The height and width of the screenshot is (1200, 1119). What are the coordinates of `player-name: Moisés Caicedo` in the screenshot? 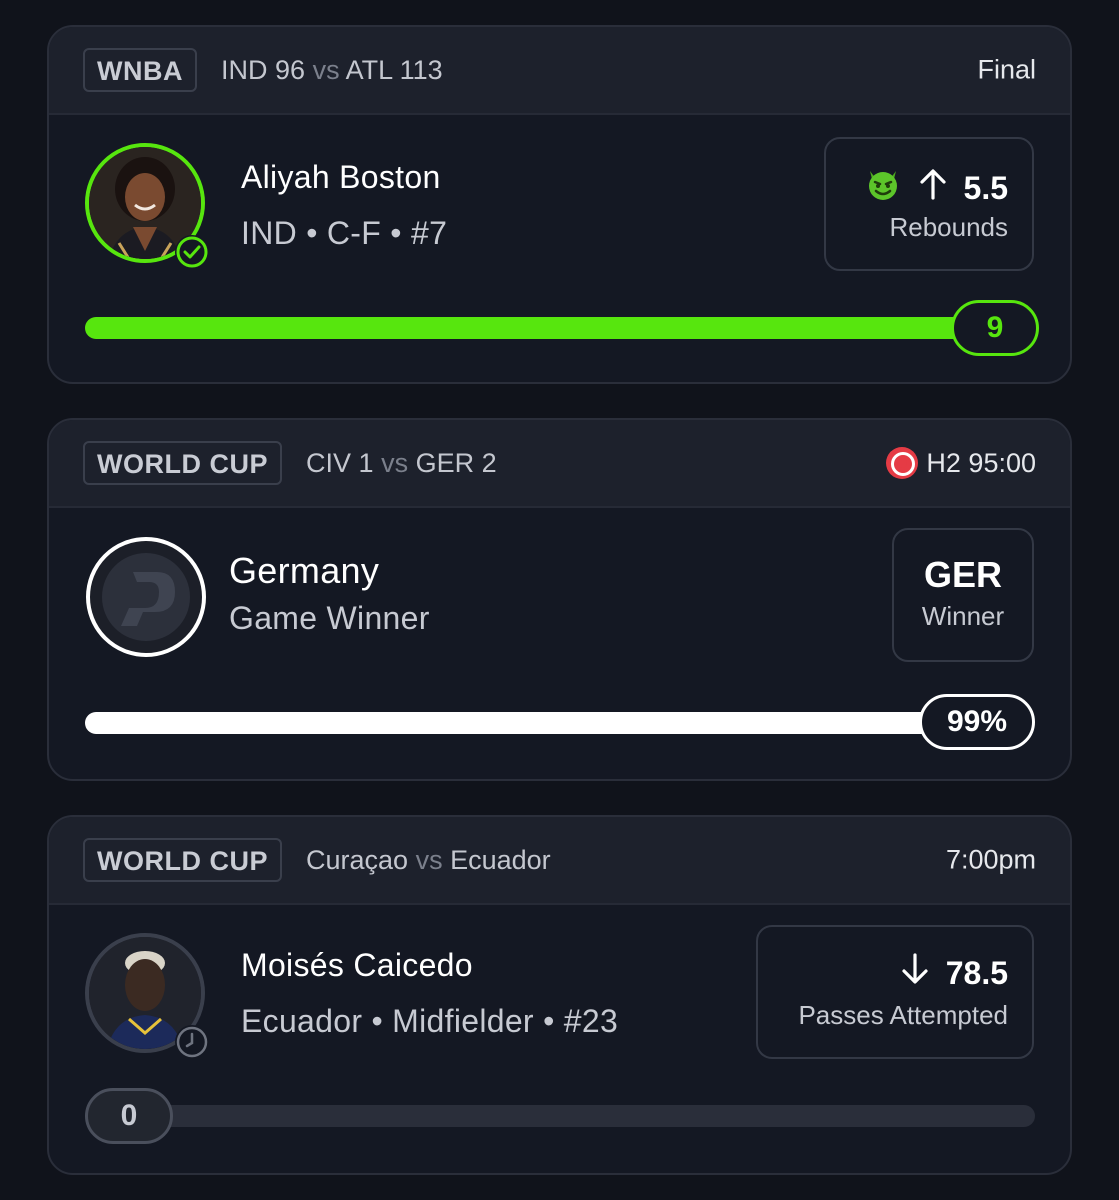 It's located at (357, 965).